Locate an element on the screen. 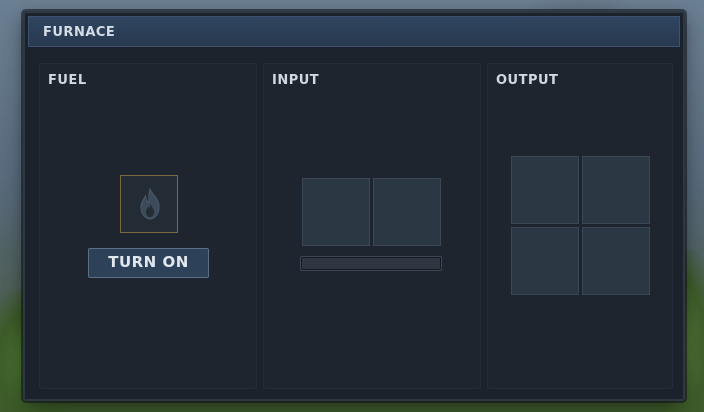 The width and height of the screenshot is (704, 412). smelt-progress-bar is located at coordinates (371, 263).